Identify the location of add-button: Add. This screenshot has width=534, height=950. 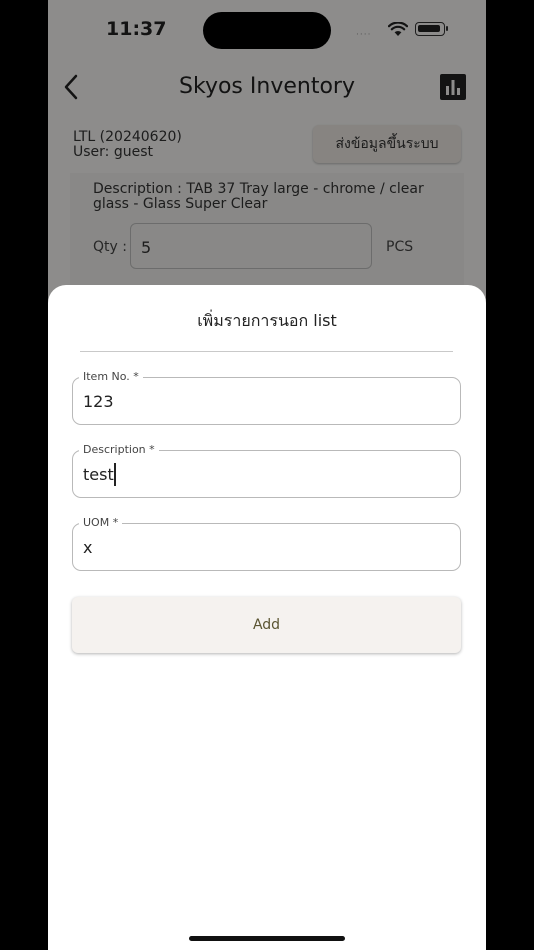
(266, 625).